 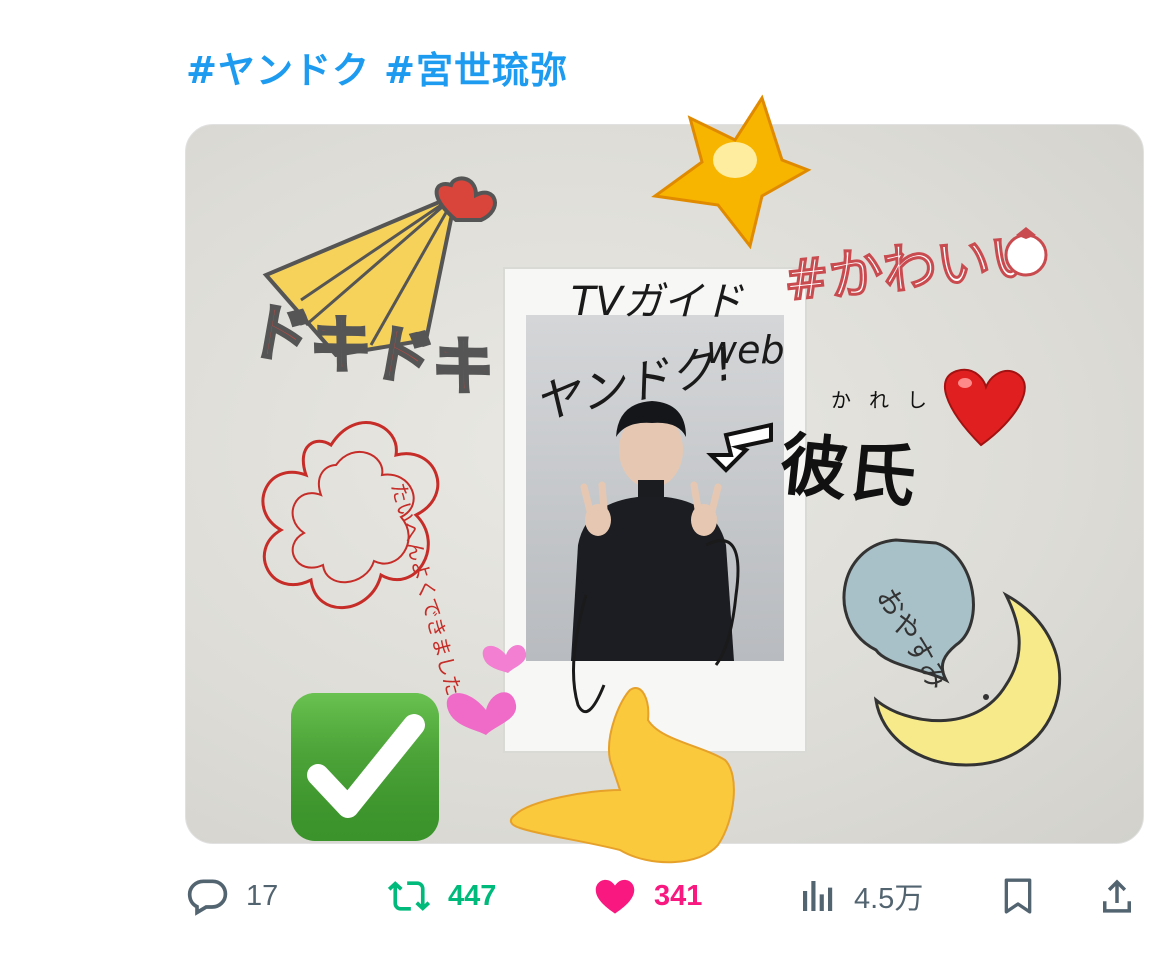 I want to click on reply-icon, so click(x=207, y=897).